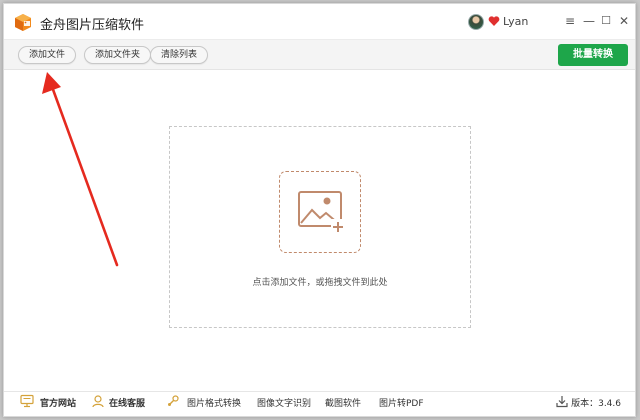 Image resolution: width=640 pixels, height=420 pixels. I want to click on version-info: 版本：3.4.6, so click(596, 404).